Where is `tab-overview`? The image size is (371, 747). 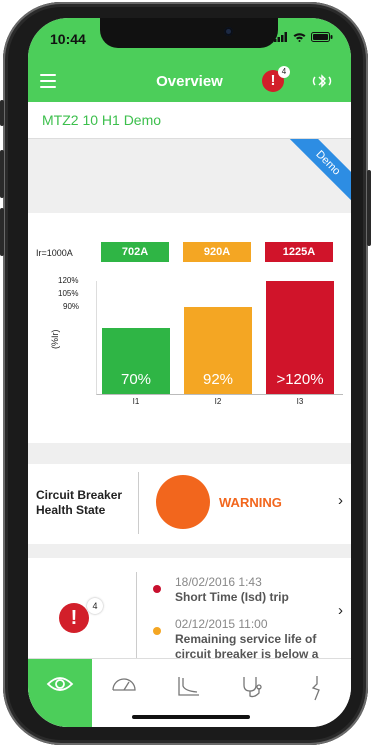
tab-overview is located at coordinates (60, 693).